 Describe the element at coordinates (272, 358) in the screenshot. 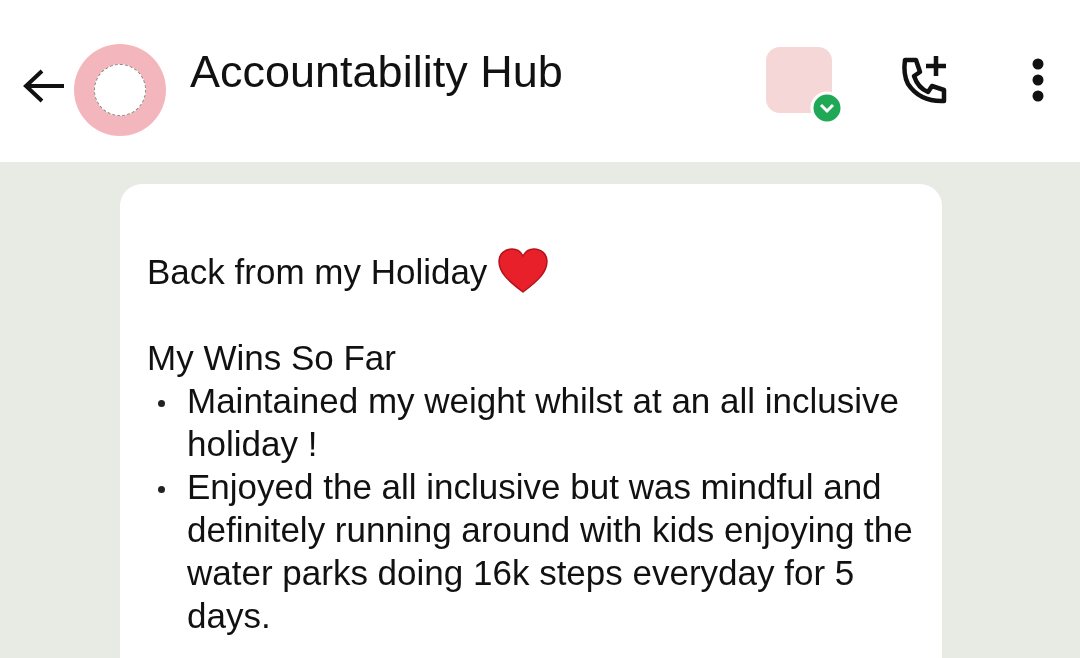

I see `message-subheading: My Wins So Far` at that location.